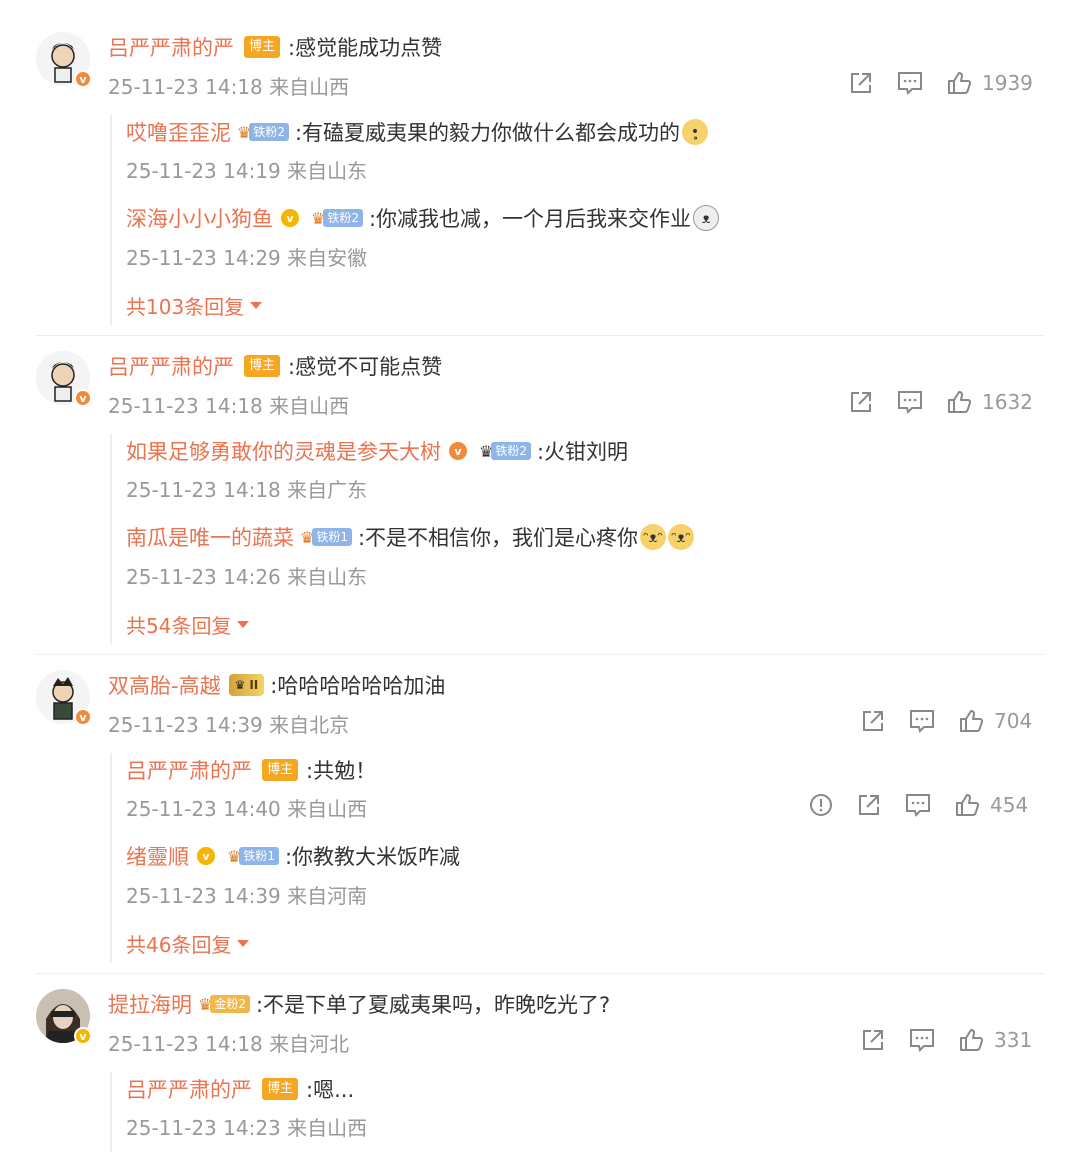  I want to click on crown-icon: ♛, so click(240, 685).